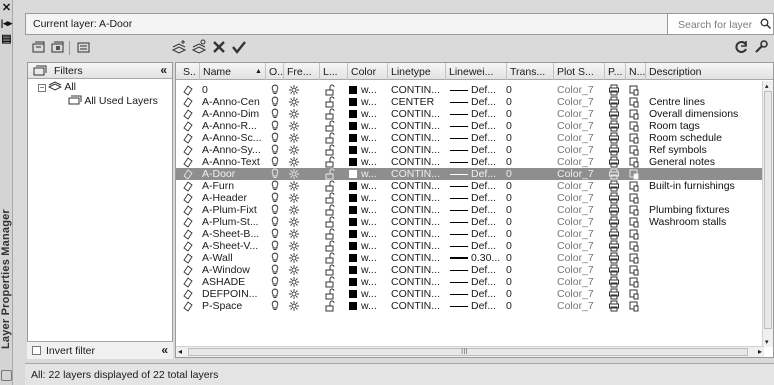 The image size is (774, 385). What do you see at coordinates (6, 8) in the screenshot?
I see `close-icon: ✕` at bounding box center [6, 8].